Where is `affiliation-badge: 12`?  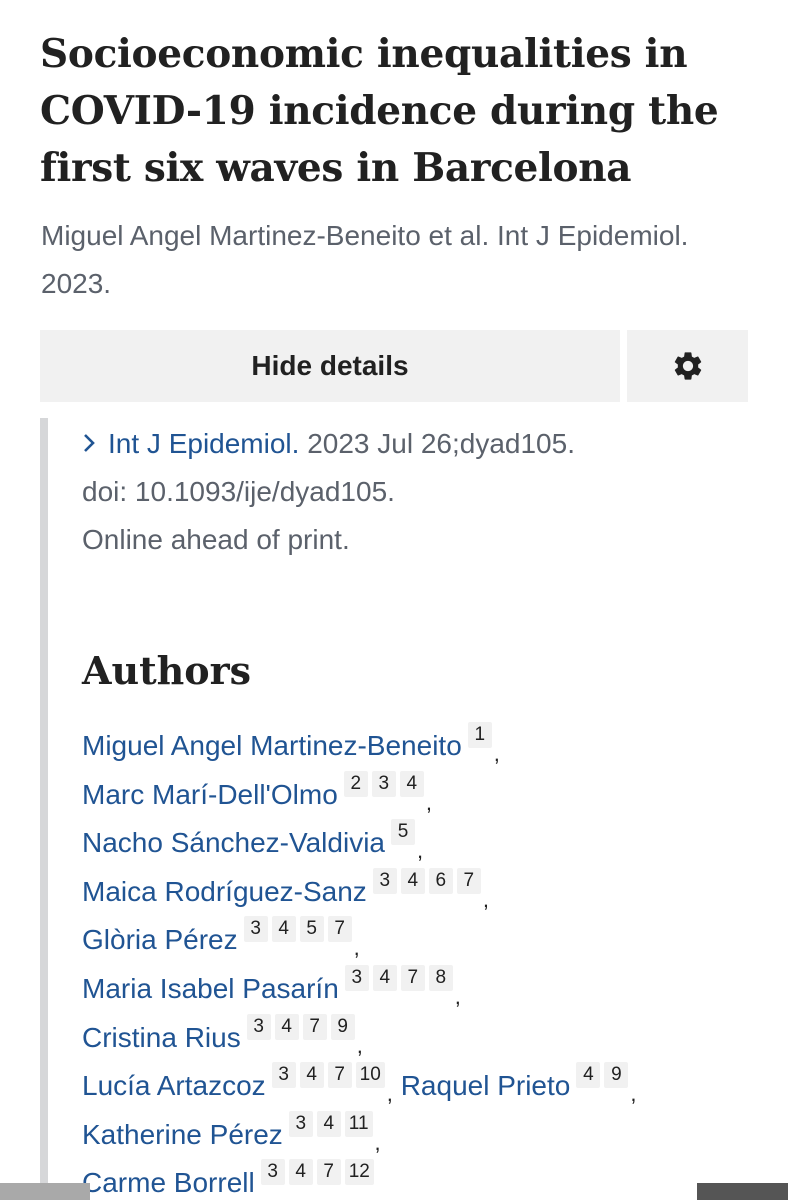 affiliation-badge: 12 is located at coordinates (359, 1172).